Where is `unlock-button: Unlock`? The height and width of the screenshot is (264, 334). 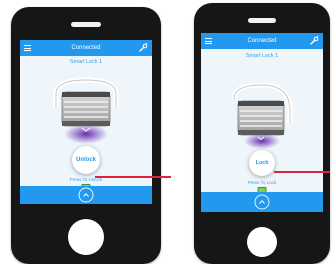
unlock-button: Unlock is located at coordinates (86, 160).